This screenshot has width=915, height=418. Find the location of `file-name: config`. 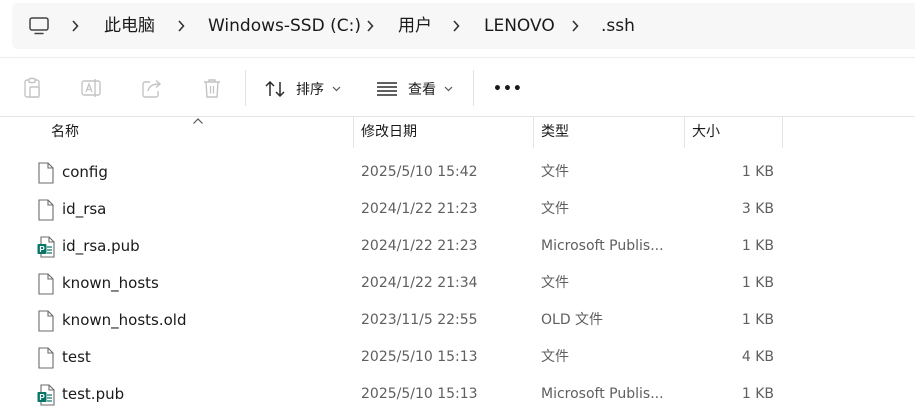

file-name: config is located at coordinates (85, 172).